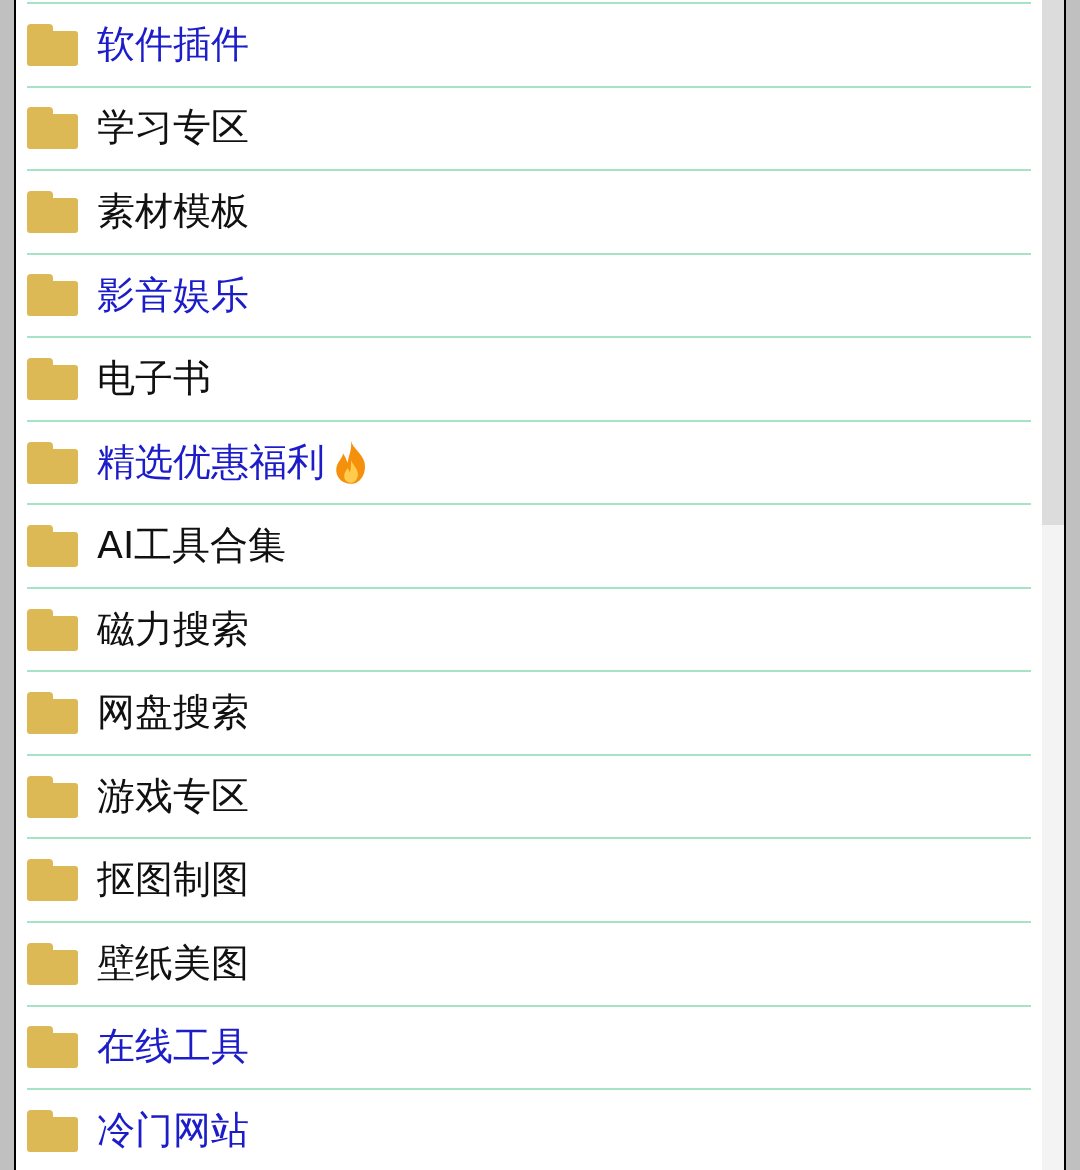 The height and width of the screenshot is (1170, 1080). Describe the element at coordinates (173, 1131) in the screenshot. I see `category-link: 冷门网站` at that location.